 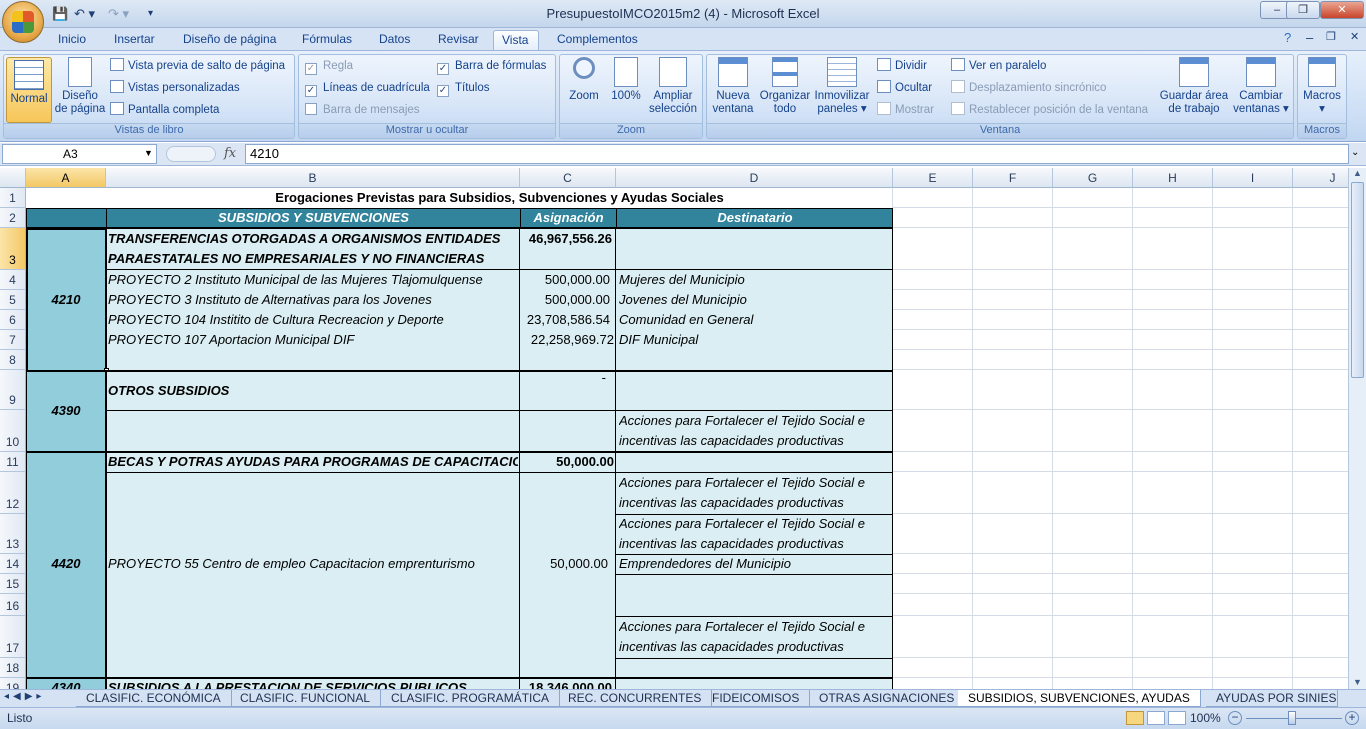 What do you see at coordinates (13, 637) in the screenshot?
I see `row-header-17: 17` at bounding box center [13, 637].